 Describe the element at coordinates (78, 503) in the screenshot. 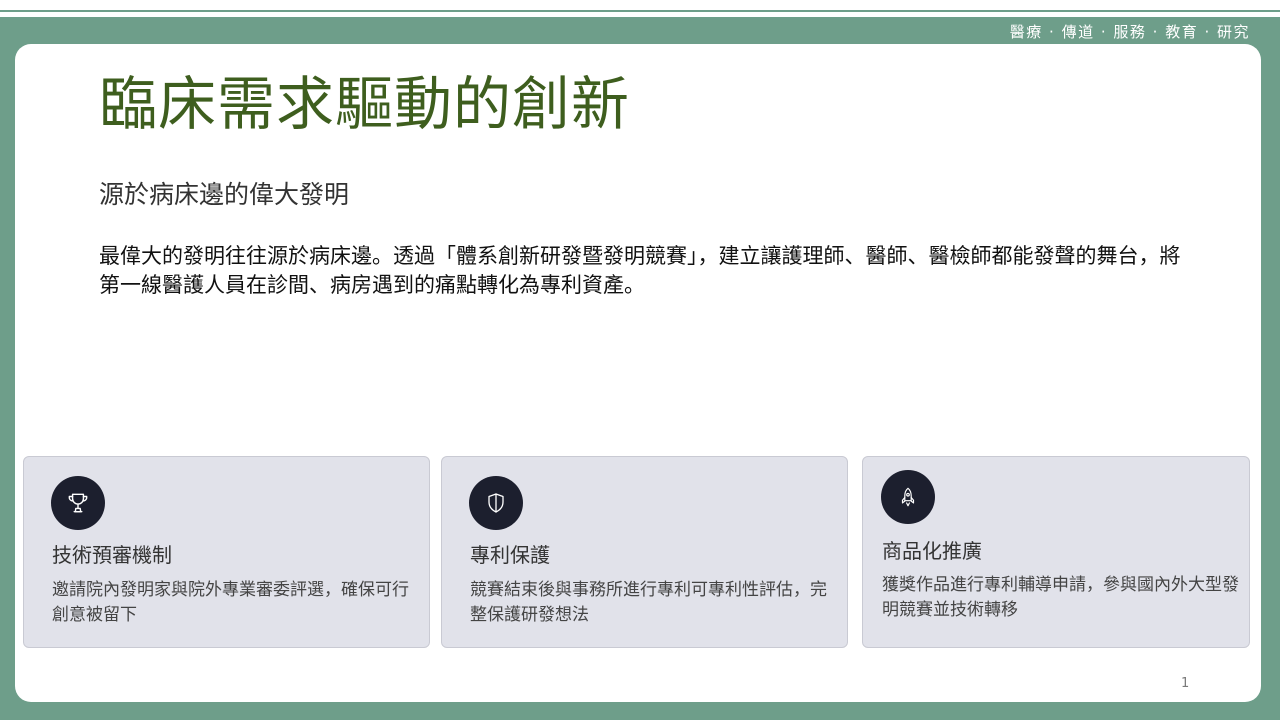

I see `trophy-icon` at that location.